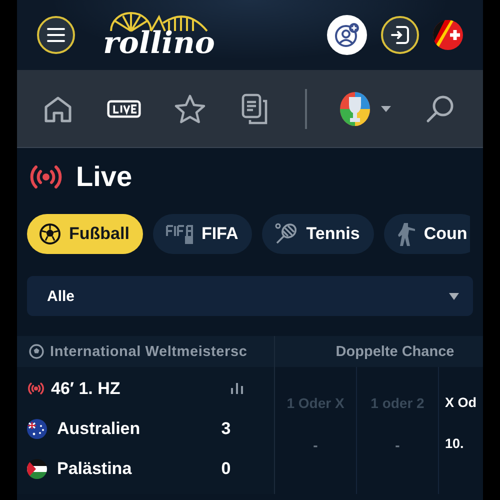 This screenshot has width=500, height=500. I want to click on league-name: International Weltmeistersc, so click(149, 352).